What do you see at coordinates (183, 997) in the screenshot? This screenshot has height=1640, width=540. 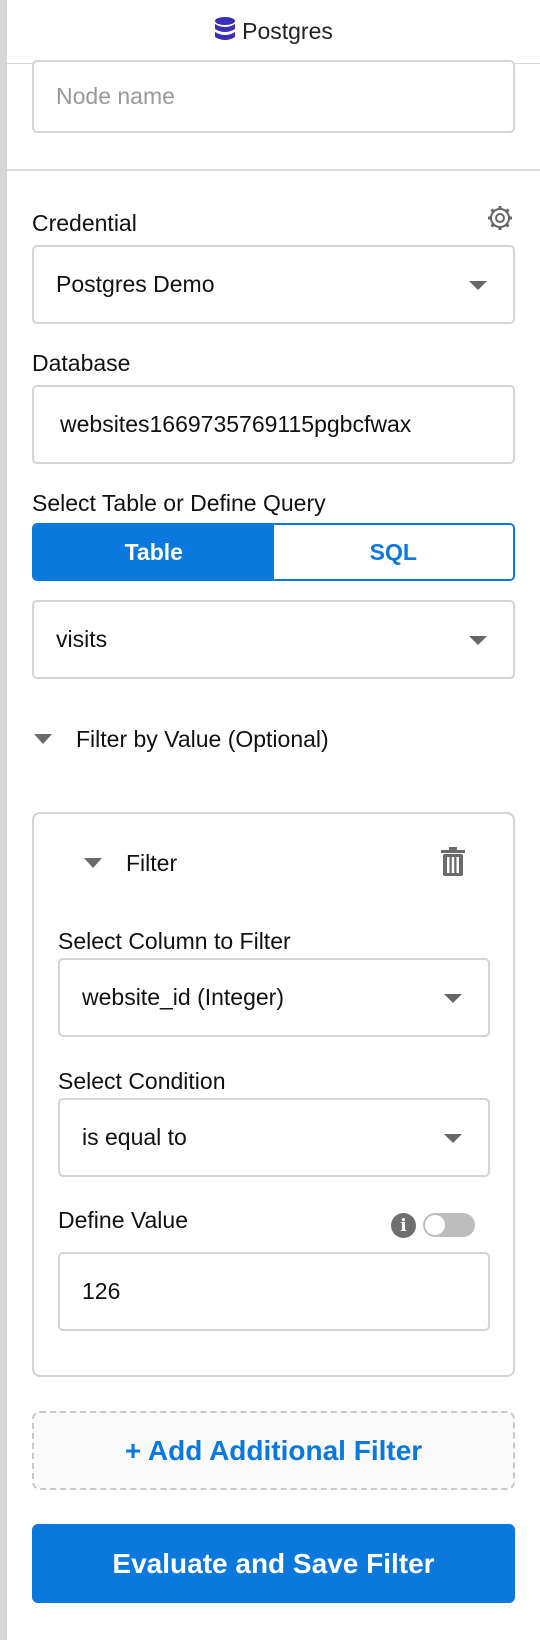 I see `column-value: website_id (Integer)` at bounding box center [183, 997].